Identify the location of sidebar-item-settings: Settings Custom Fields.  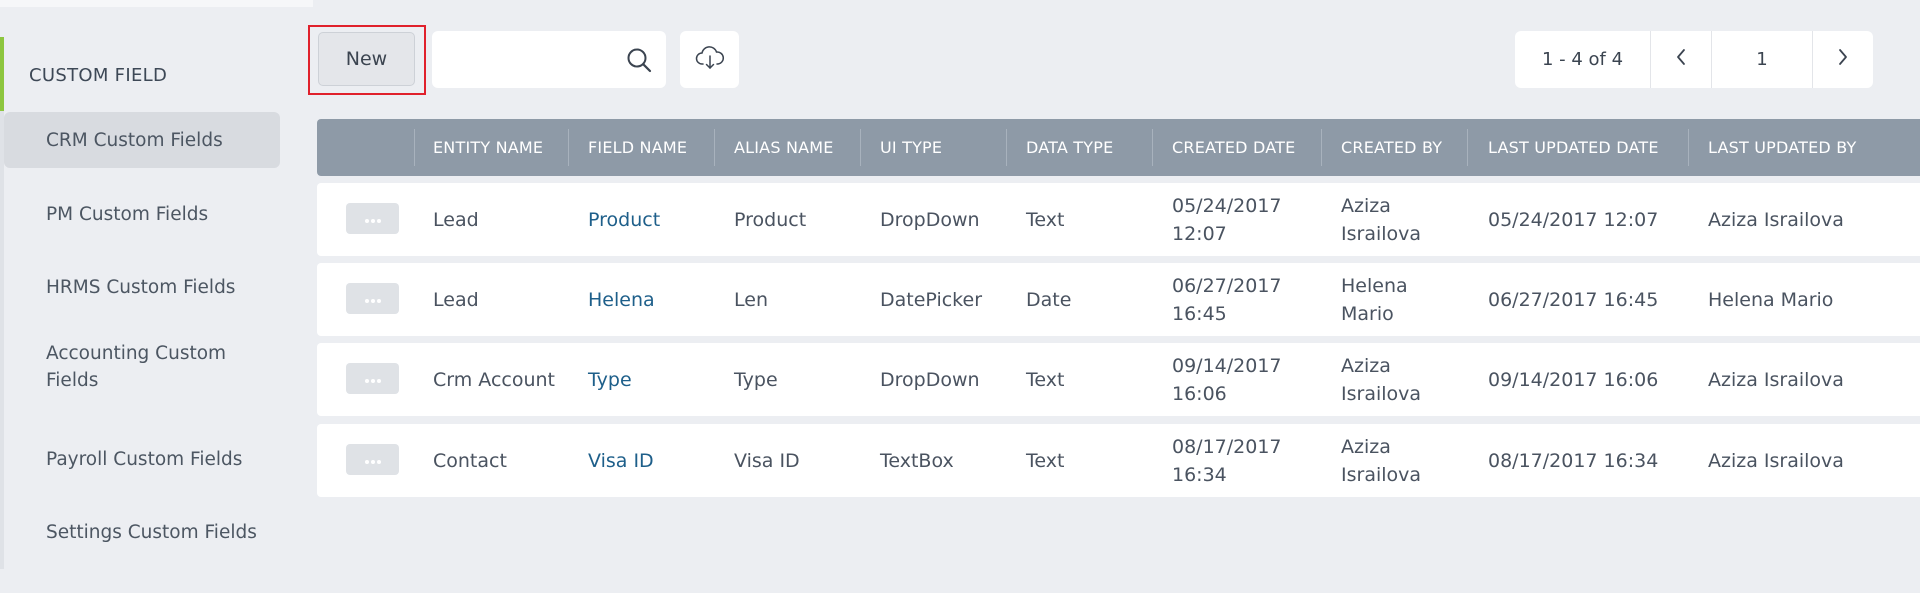
(142, 532).